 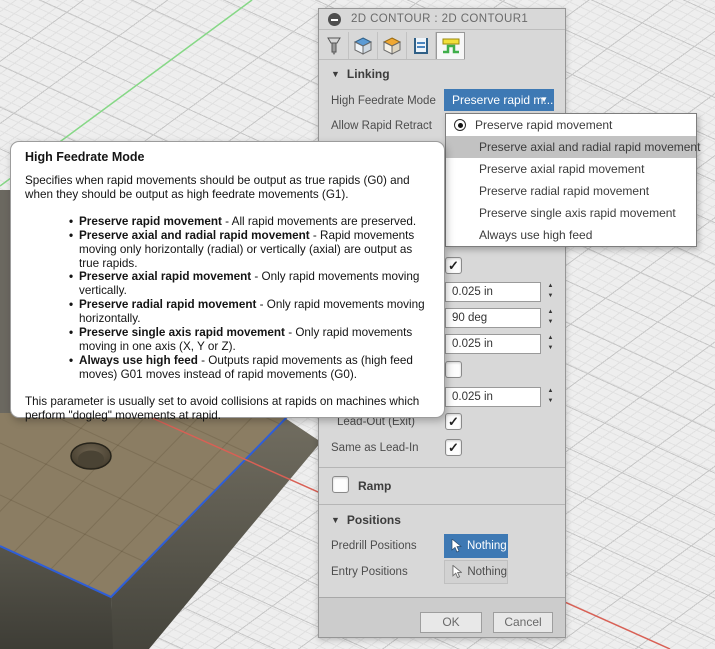 I want to click on linking-icon, so click(x=450, y=45).